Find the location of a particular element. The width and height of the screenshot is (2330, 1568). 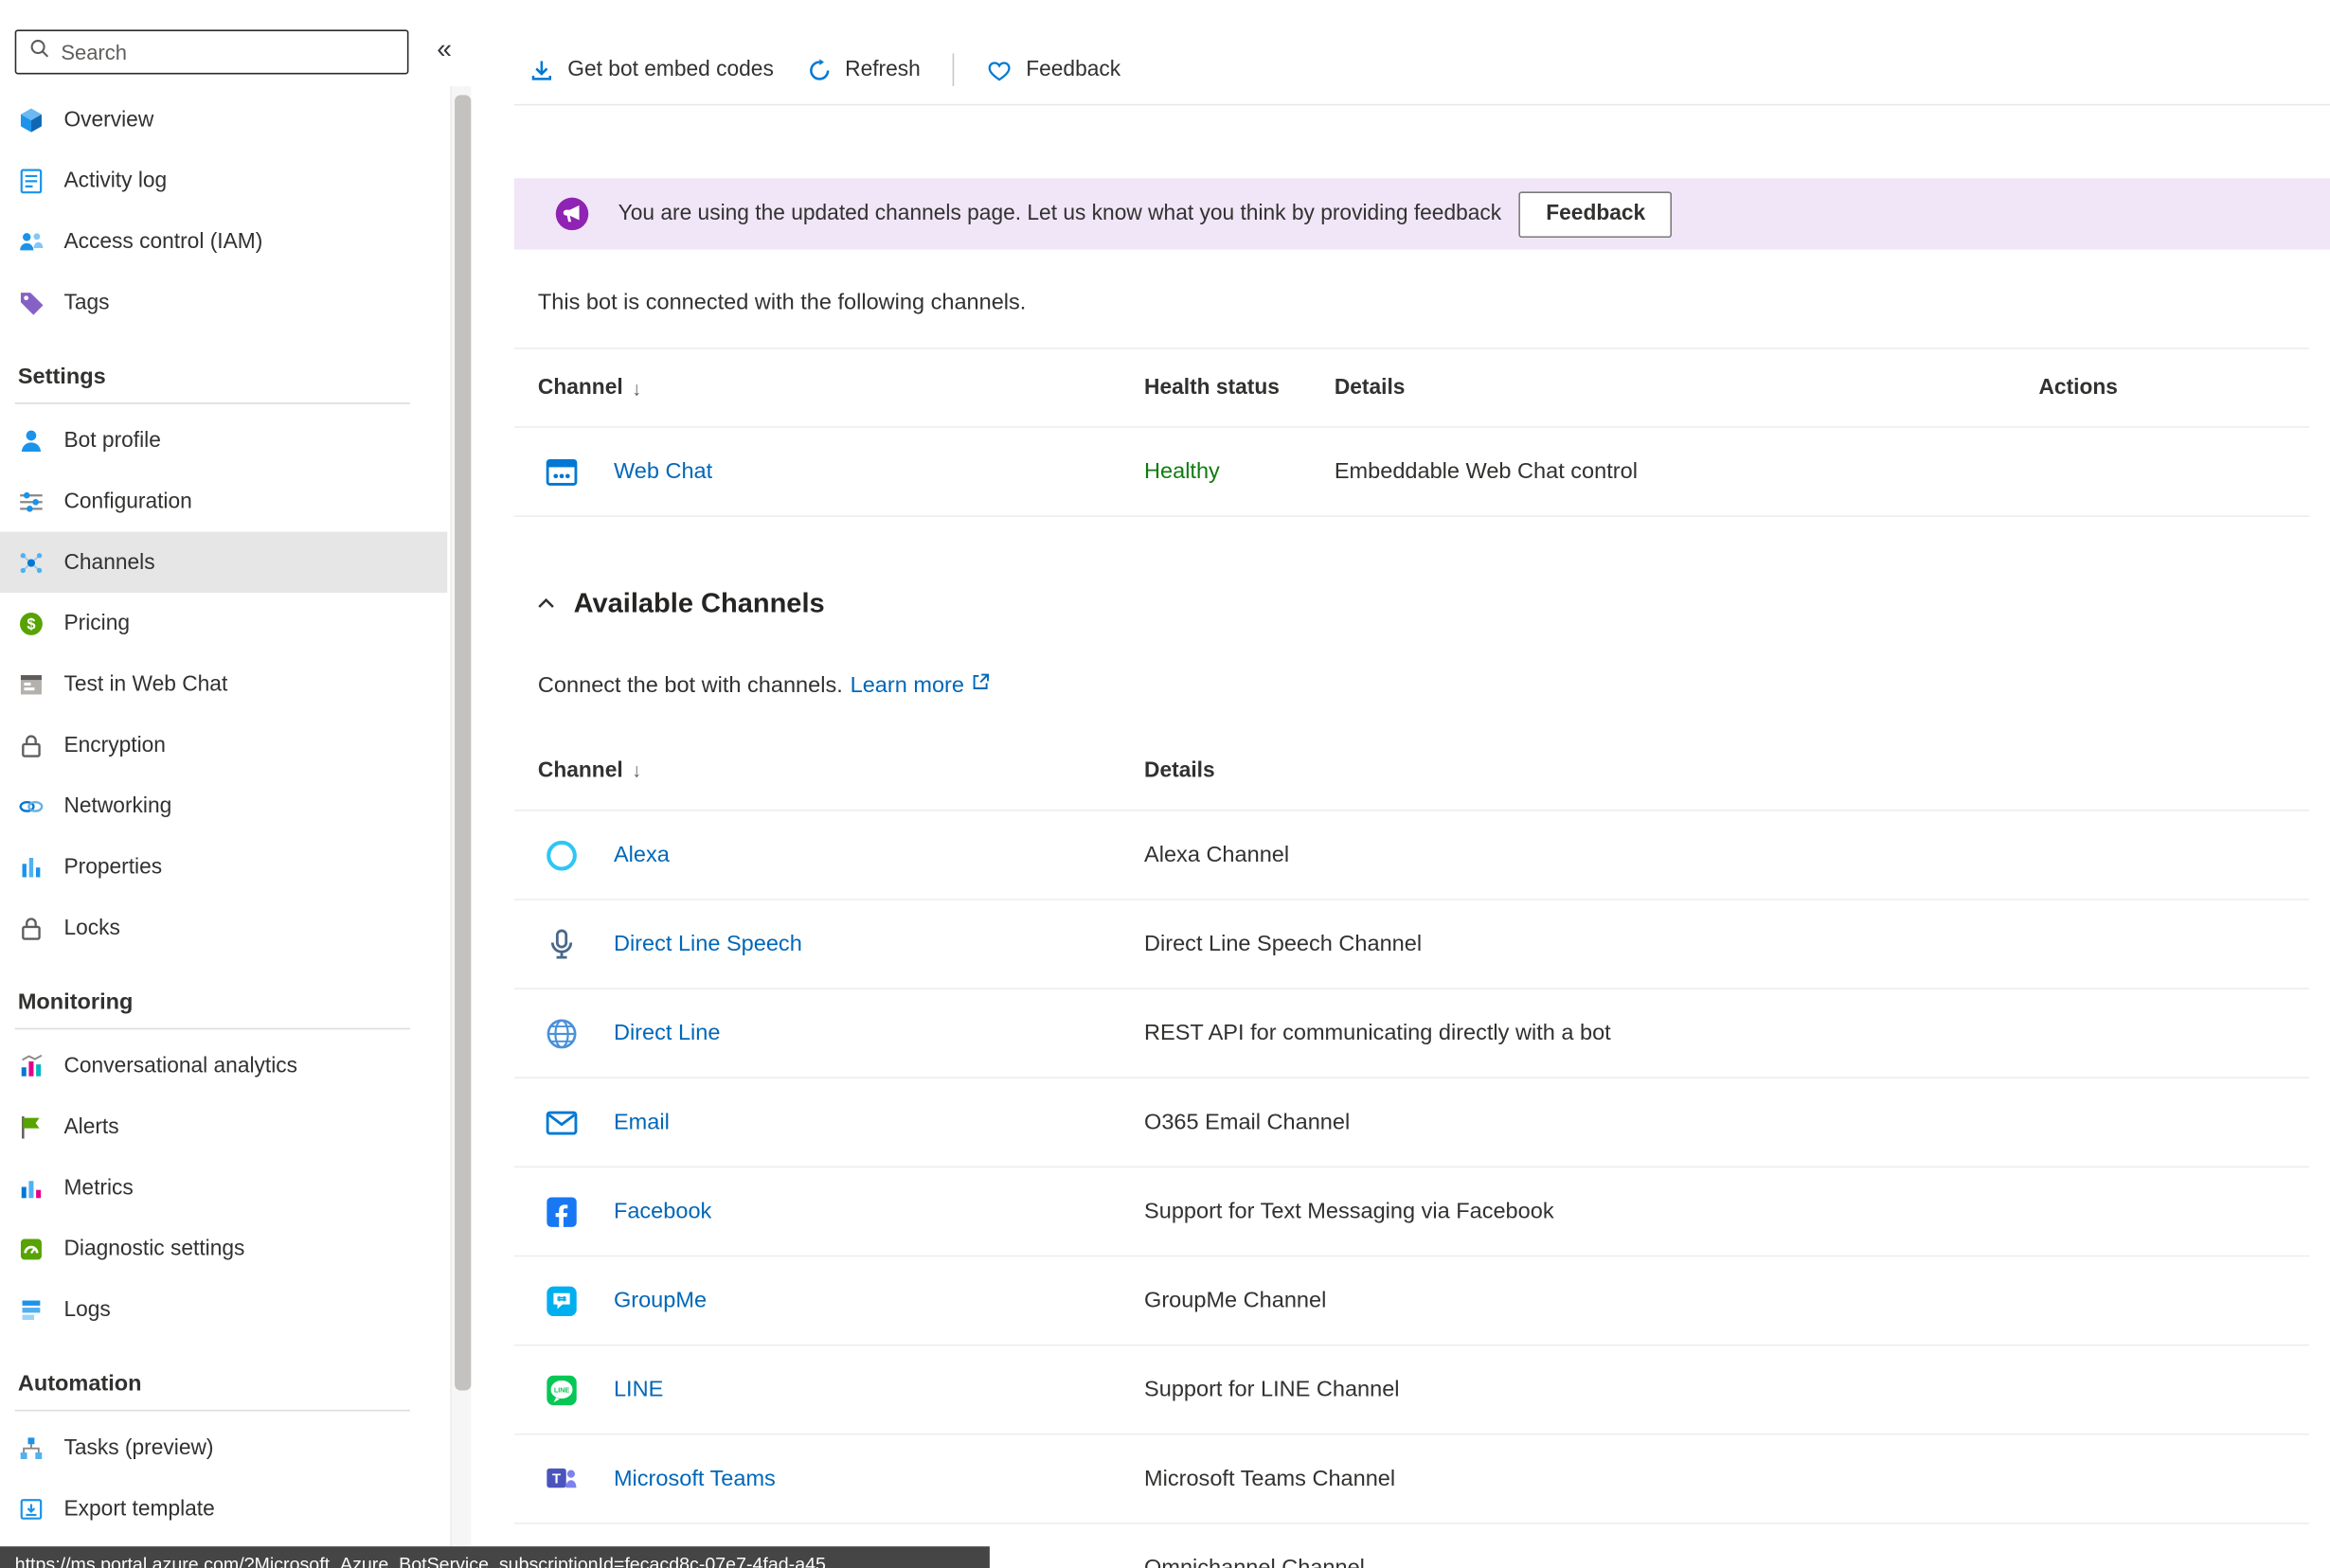

available-channel-row: LINE LINE Support for LINE Channel is located at coordinates (1411, 1390).